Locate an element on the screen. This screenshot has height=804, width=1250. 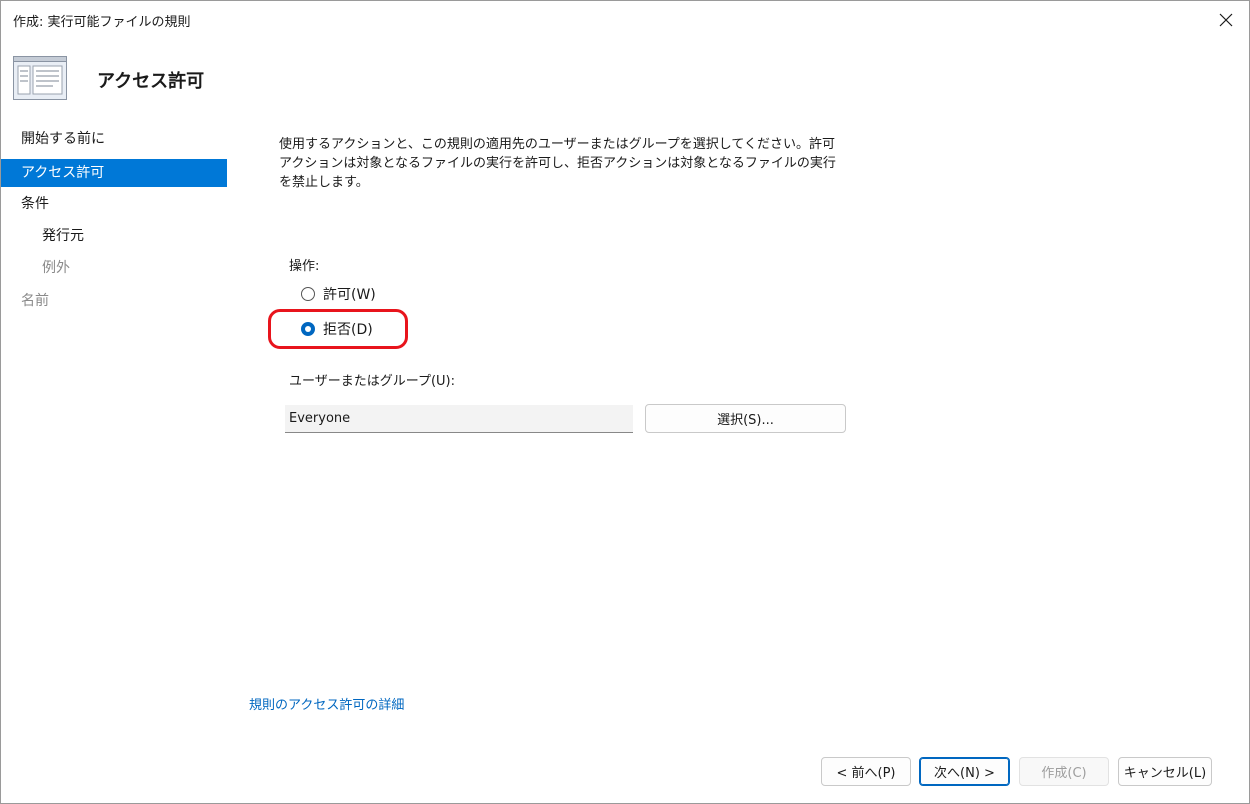
deny-radio-label: 拒否(D) is located at coordinates (348, 330).